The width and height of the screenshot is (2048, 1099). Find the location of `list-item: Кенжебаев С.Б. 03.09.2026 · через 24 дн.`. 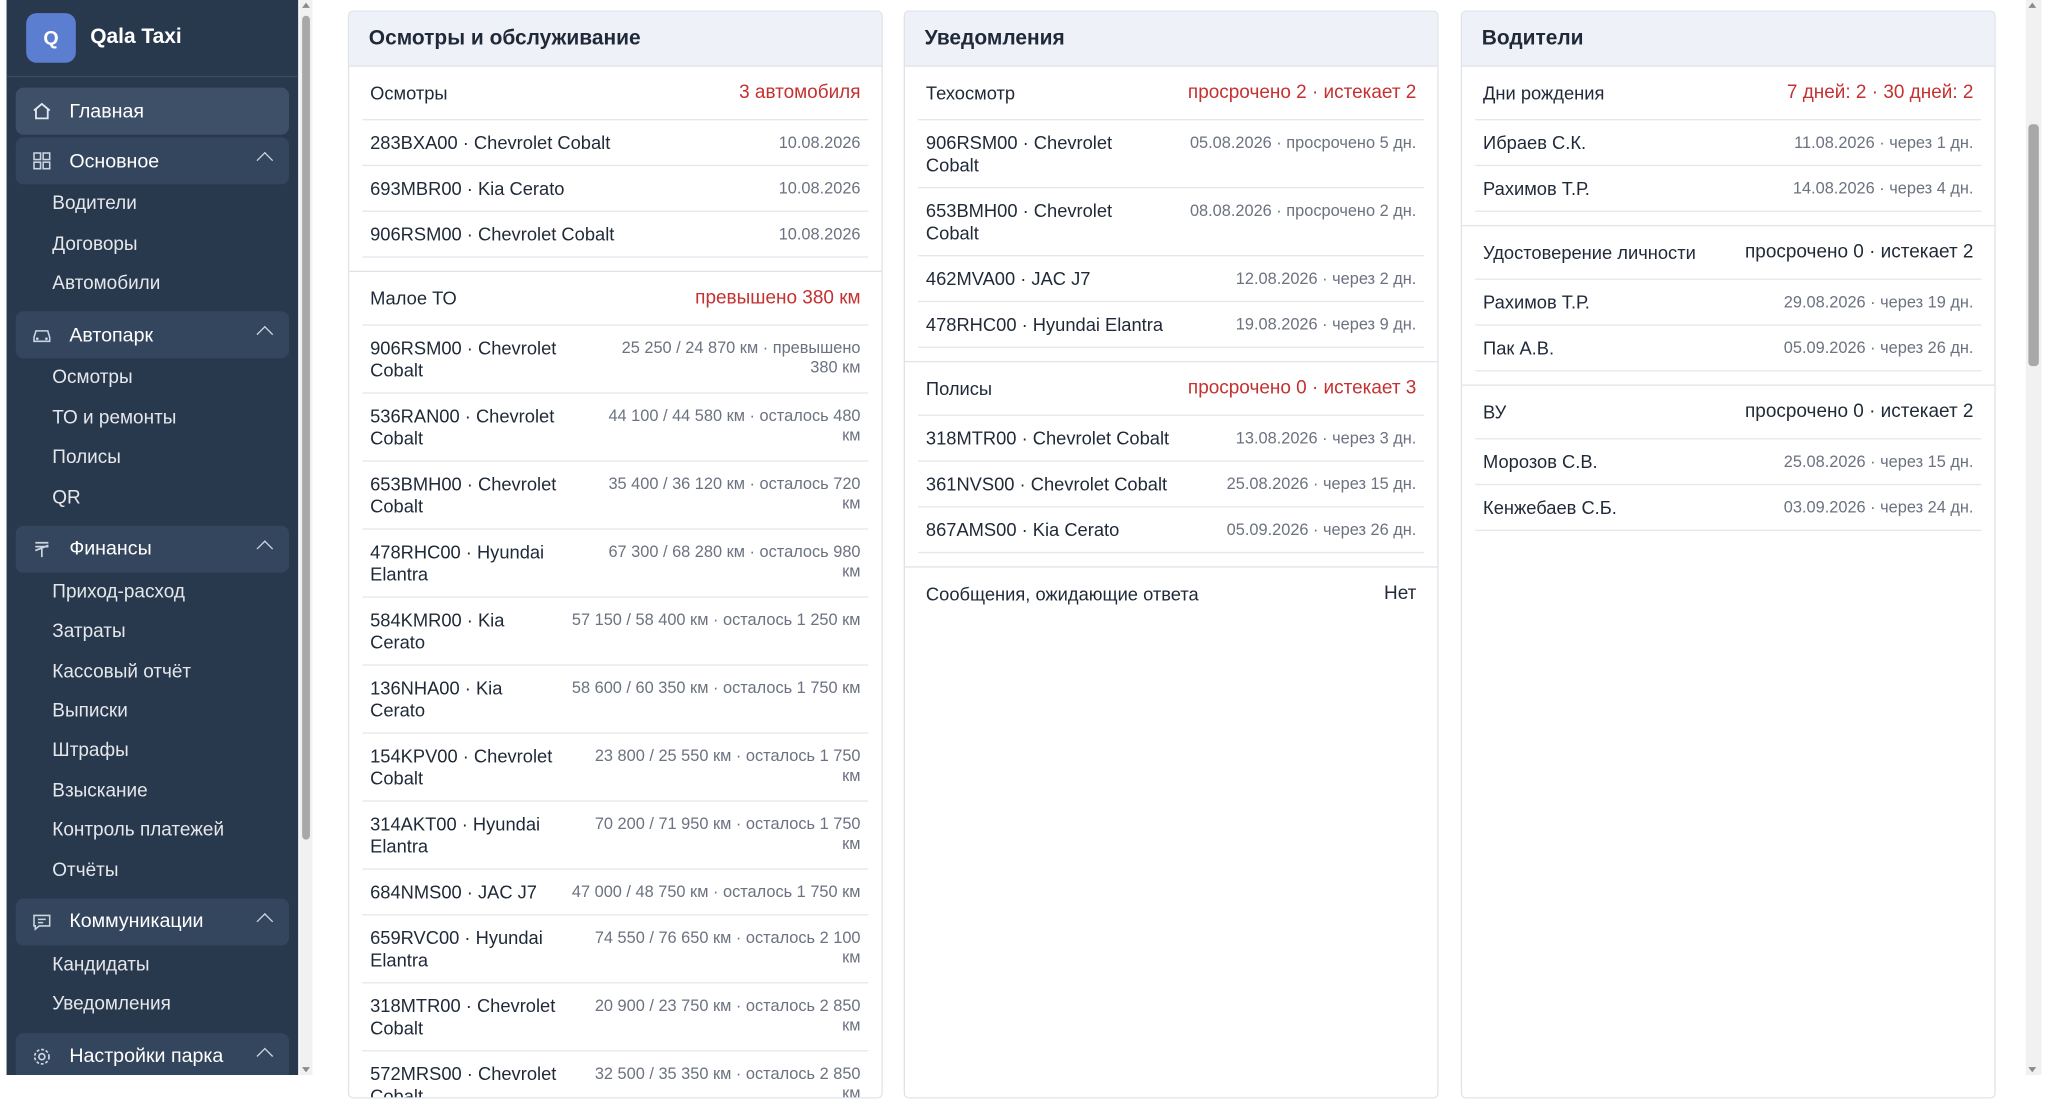

list-item: Кенжебаев С.Б. 03.09.2026 · через 24 дн. is located at coordinates (1728, 508).